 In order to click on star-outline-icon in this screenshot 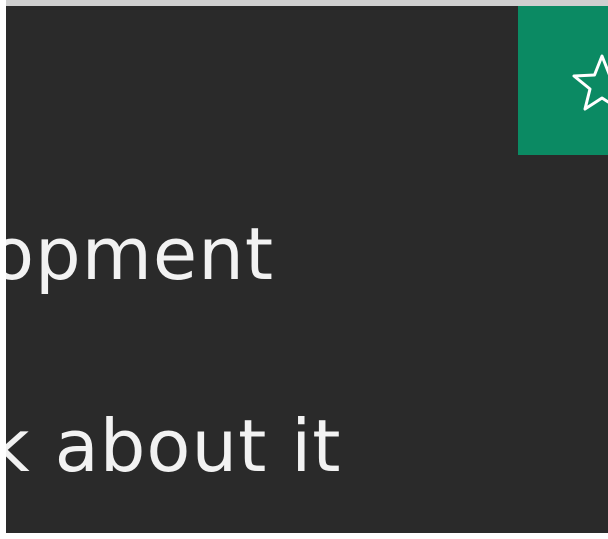, I will do `click(590, 82)`.